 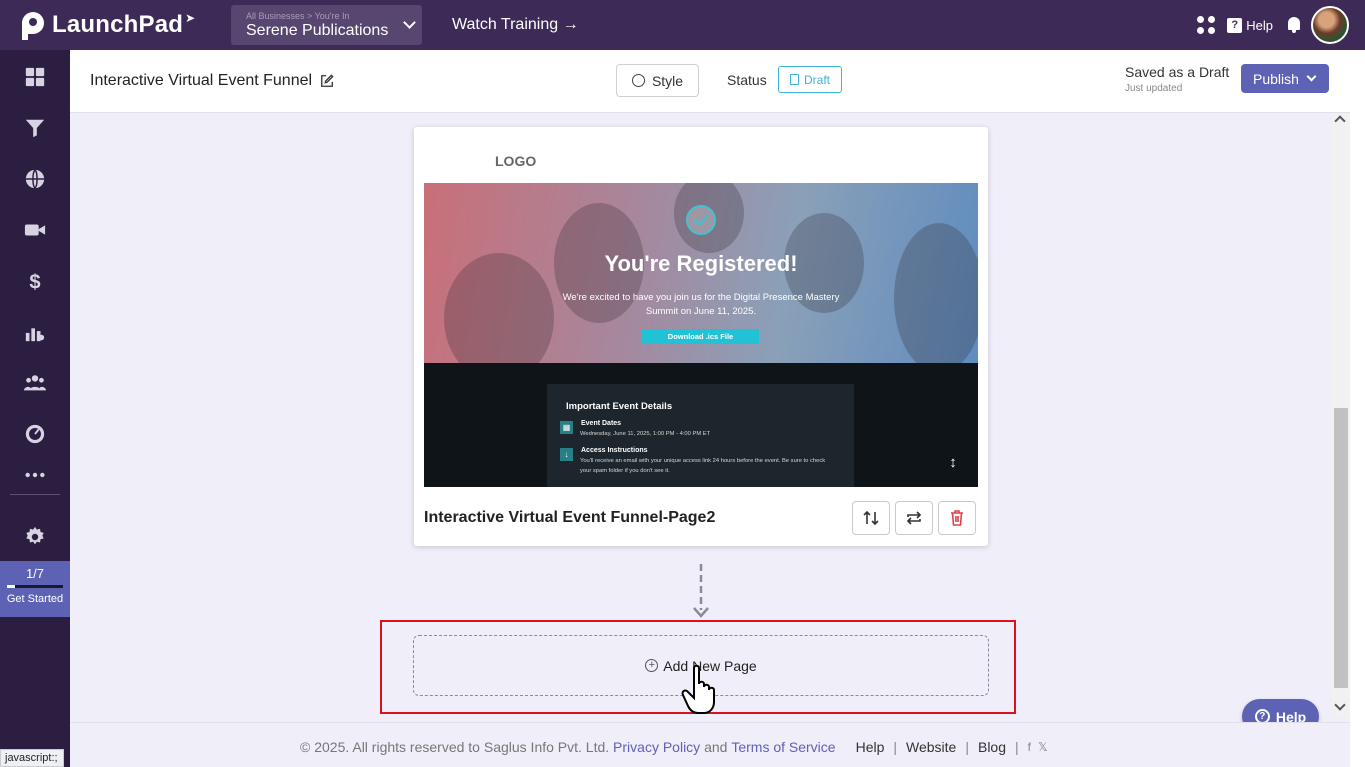 I want to click on terms-link: Terms of Service, so click(x=783, y=747).